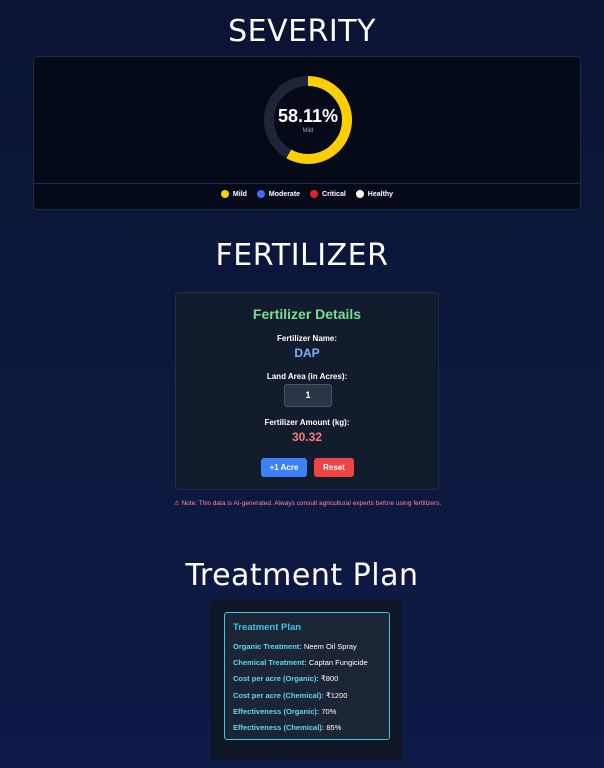 The height and width of the screenshot is (768, 604). I want to click on legend-dot-critical, so click(314, 194).